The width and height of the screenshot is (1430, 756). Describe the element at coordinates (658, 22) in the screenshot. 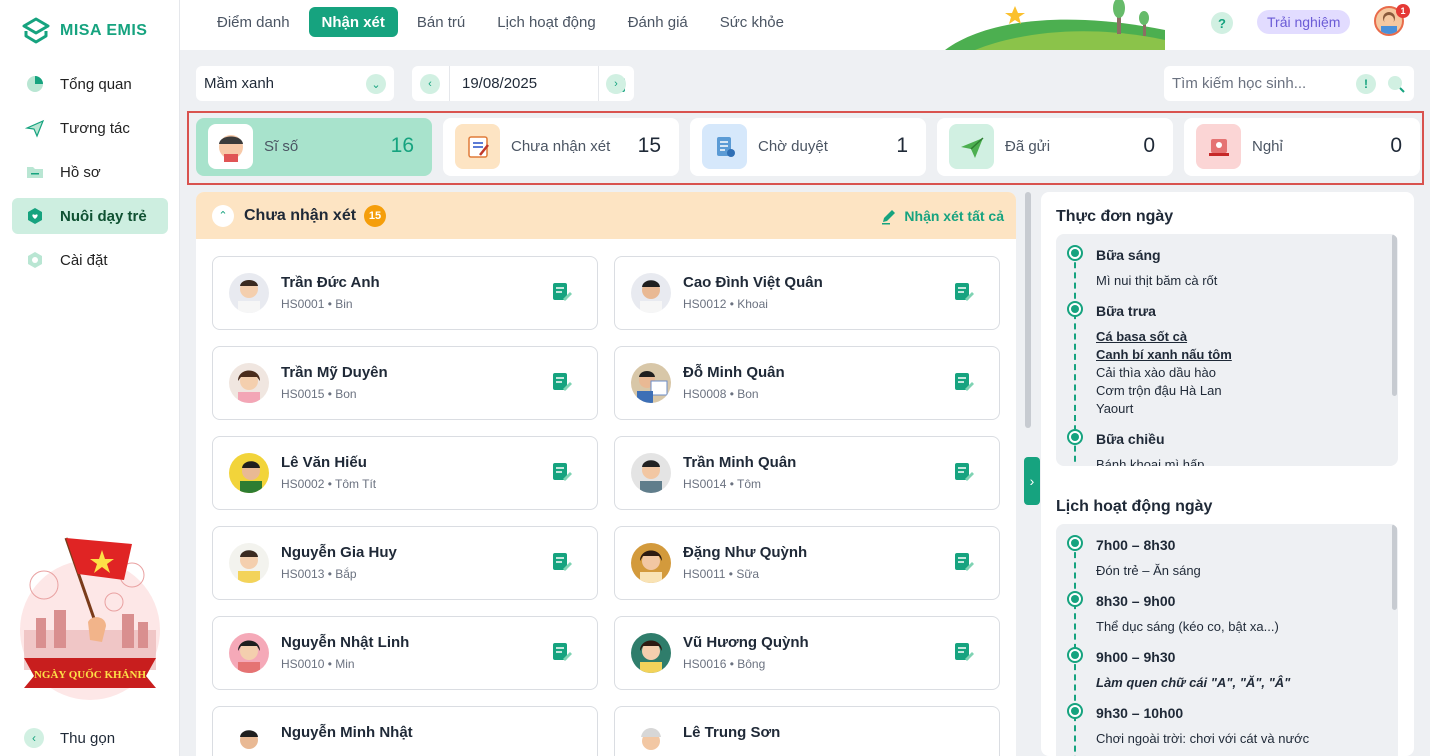

I see `tab-danh-gia: Đánh giá` at that location.